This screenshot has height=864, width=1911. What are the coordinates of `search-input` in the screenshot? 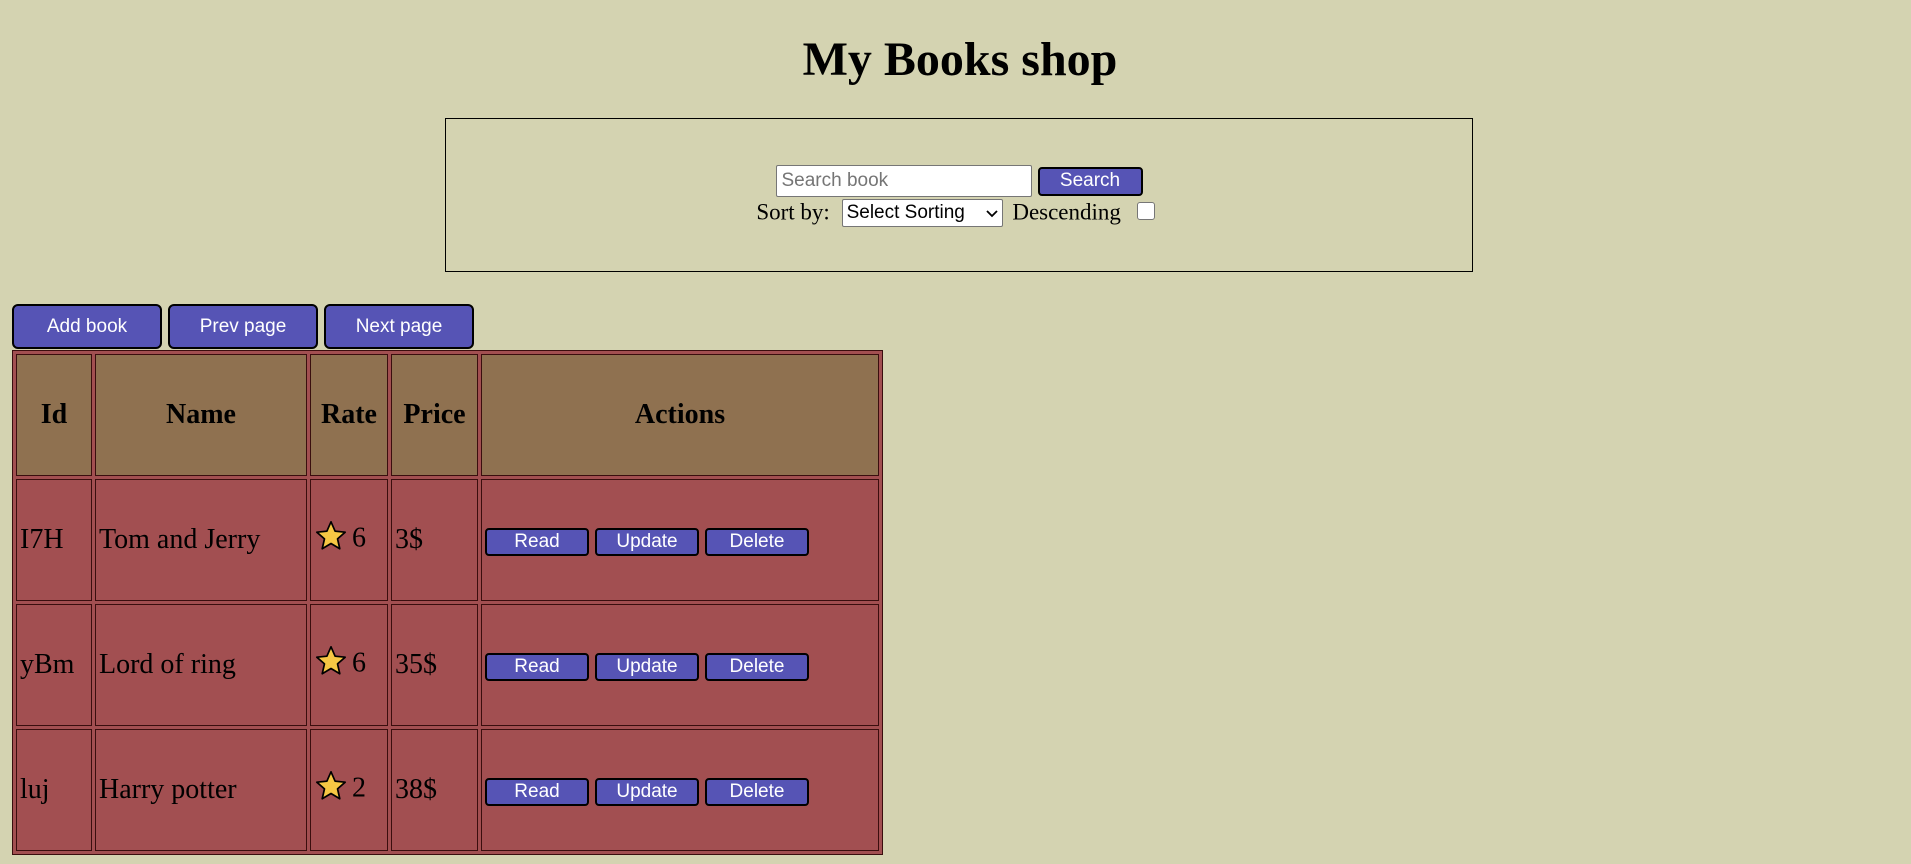 It's located at (903, 181).